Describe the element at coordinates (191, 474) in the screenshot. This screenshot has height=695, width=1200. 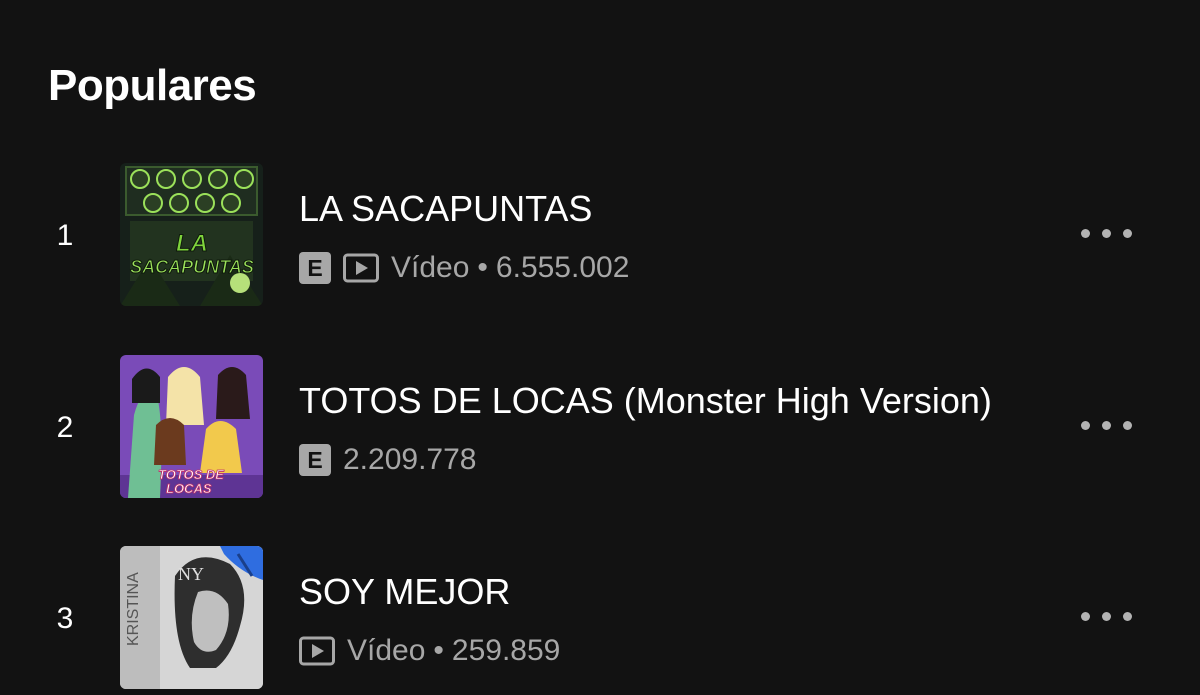
I see `svg-text: TOTOS DE` at that location.